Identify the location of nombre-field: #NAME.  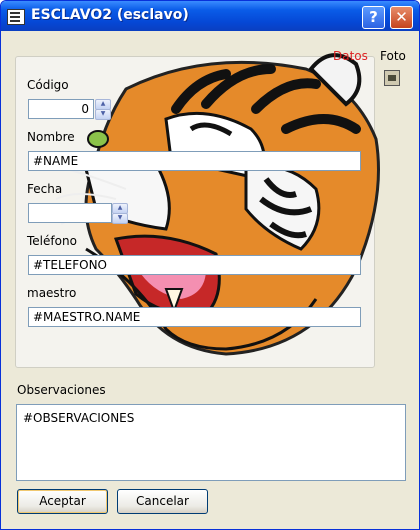
(194, 161).